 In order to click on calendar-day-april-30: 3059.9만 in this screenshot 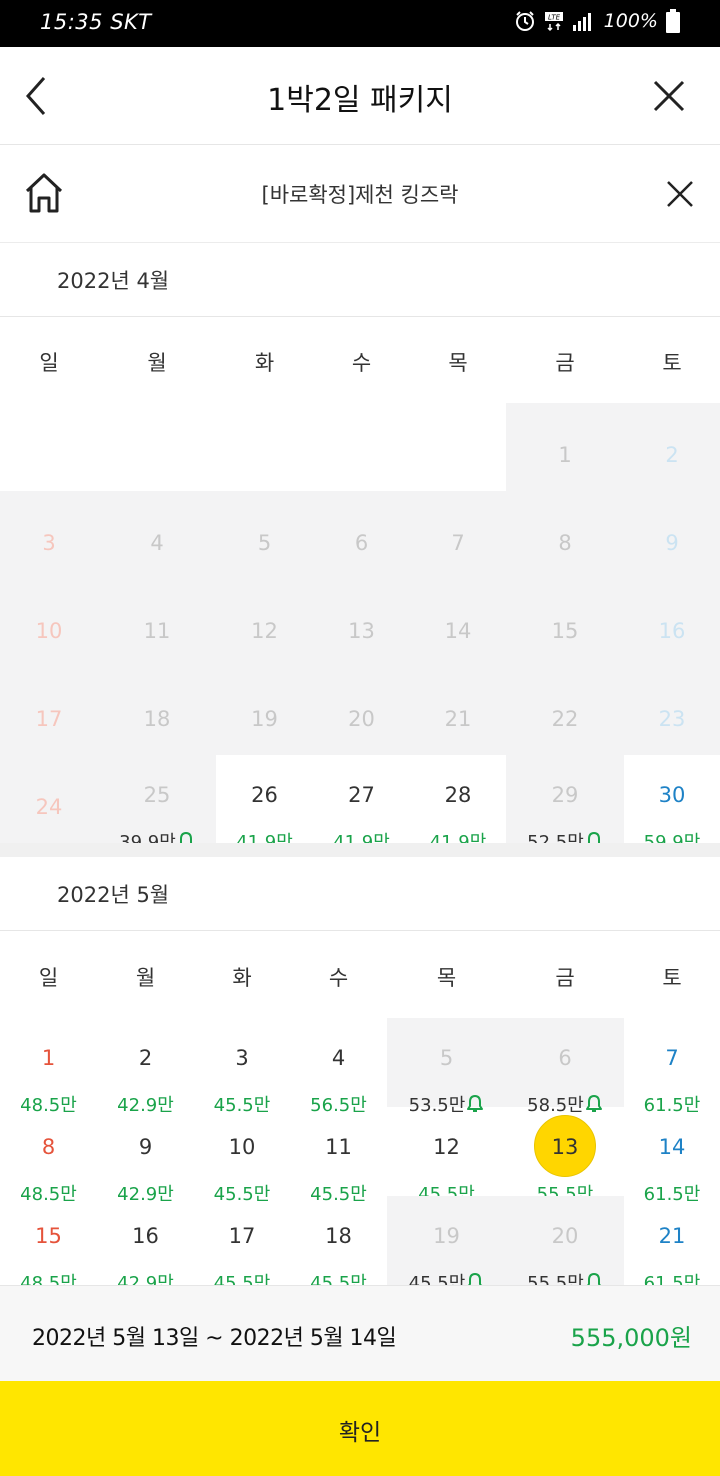, I will do `click(672, 804)`.